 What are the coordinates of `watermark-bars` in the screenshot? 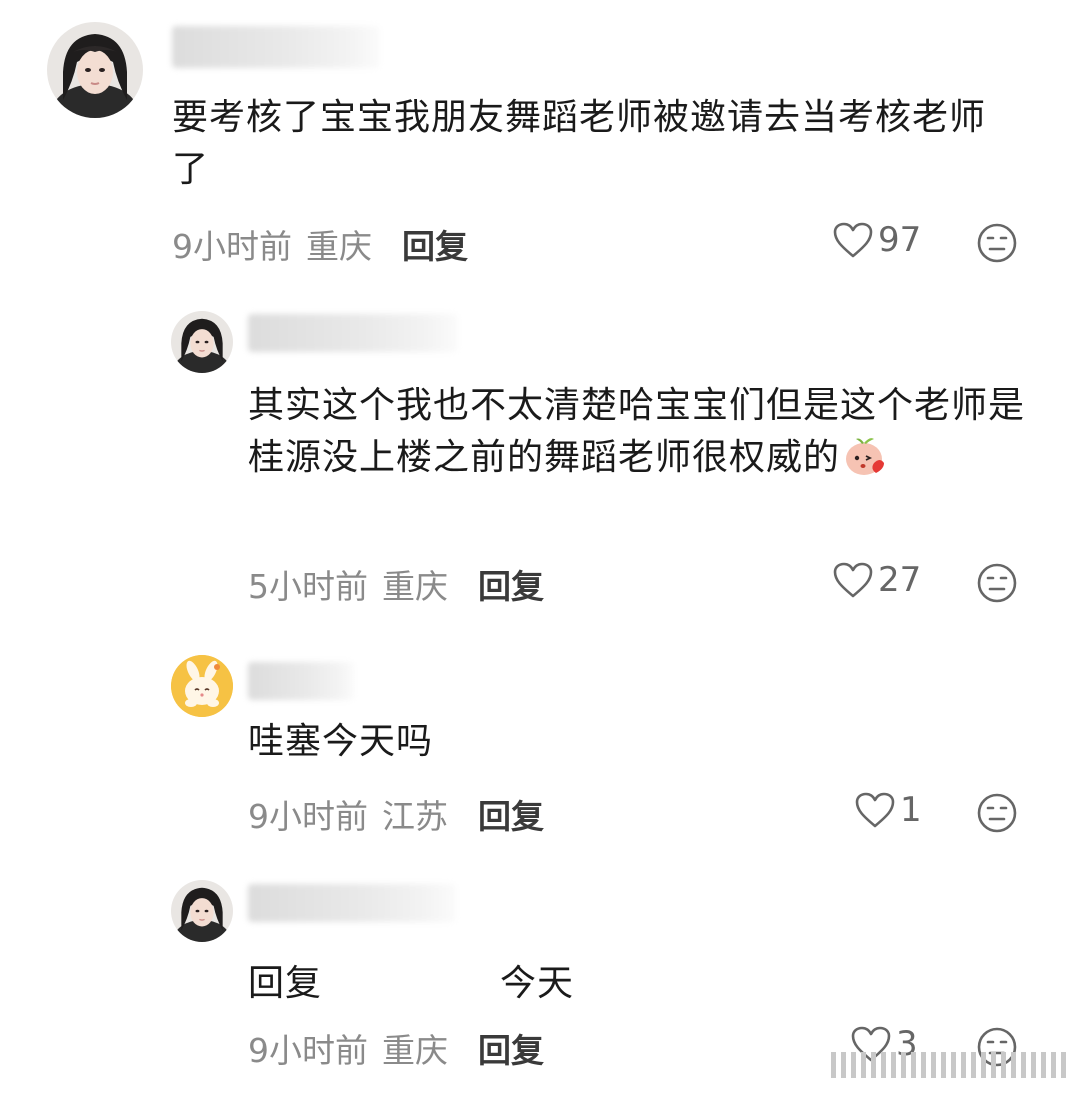 It's located at (948, 1065).